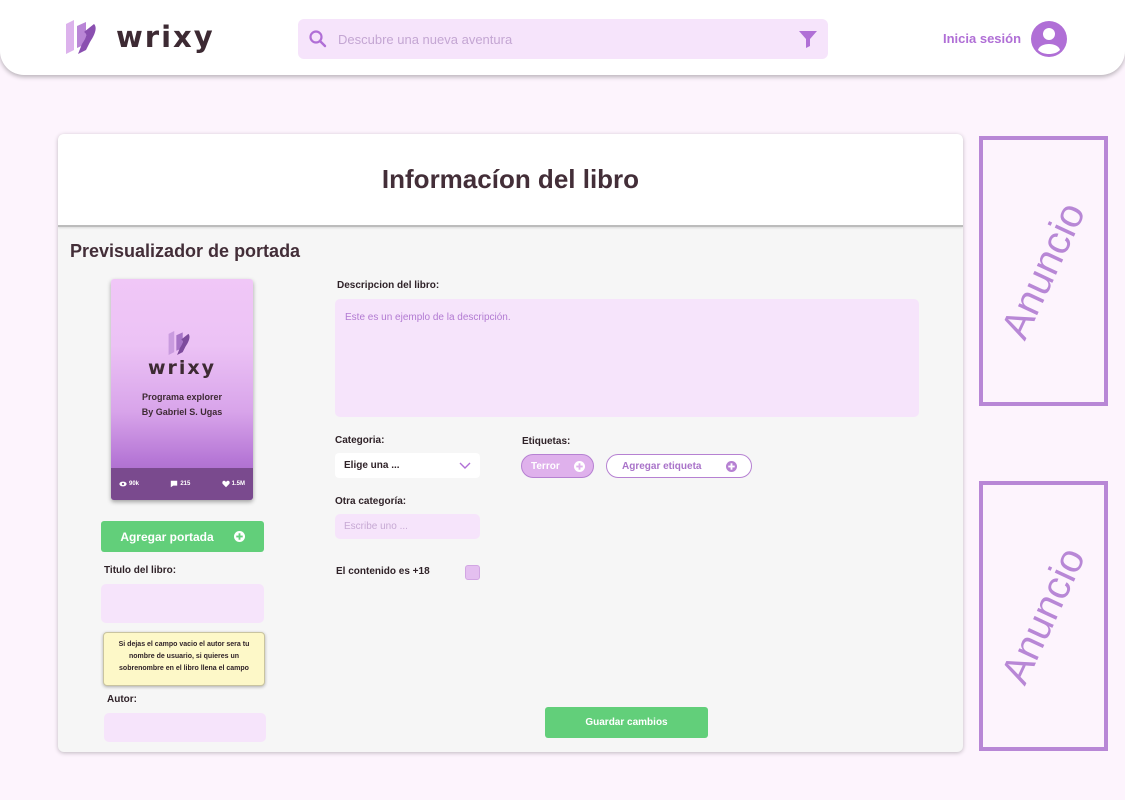 This screenshot has width=1125, height=800. What do you see at coordinates (182, 368) in the screenshot?
I see `cover-logo-text: wrixy` at bounding box center [182, 368].